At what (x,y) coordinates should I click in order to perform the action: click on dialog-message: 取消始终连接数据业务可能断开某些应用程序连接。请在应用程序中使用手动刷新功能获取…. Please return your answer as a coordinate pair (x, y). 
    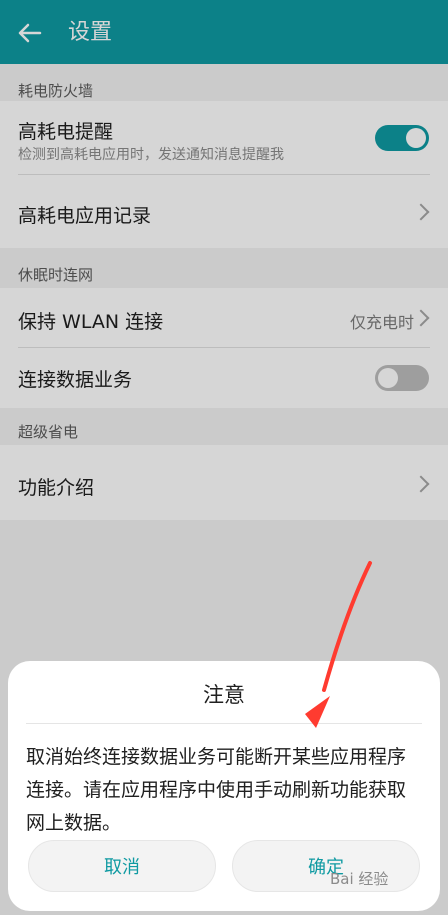
    Looking at the image, I should click on (216, 790).